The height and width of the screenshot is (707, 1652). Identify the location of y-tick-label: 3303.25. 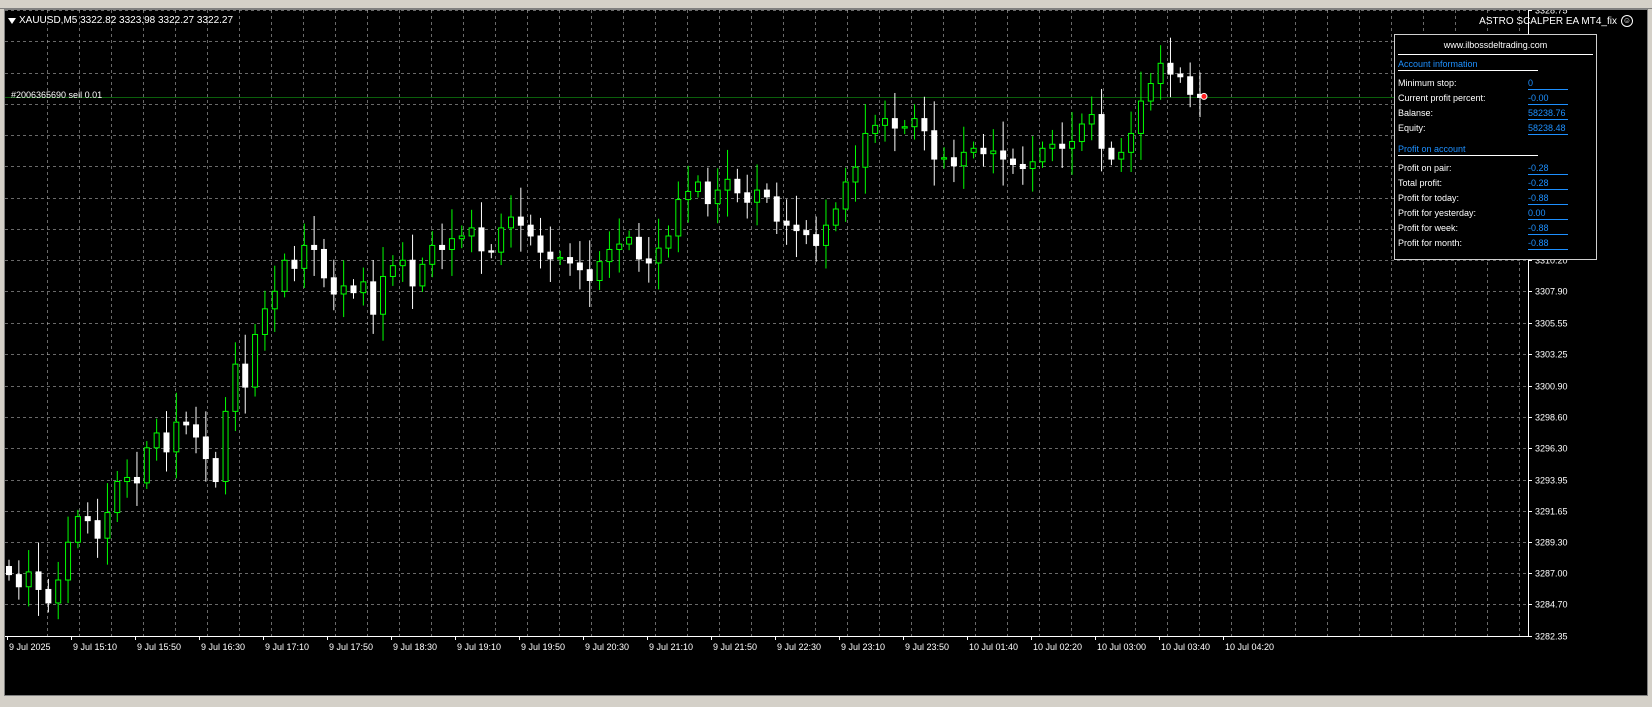
(1551, 355).